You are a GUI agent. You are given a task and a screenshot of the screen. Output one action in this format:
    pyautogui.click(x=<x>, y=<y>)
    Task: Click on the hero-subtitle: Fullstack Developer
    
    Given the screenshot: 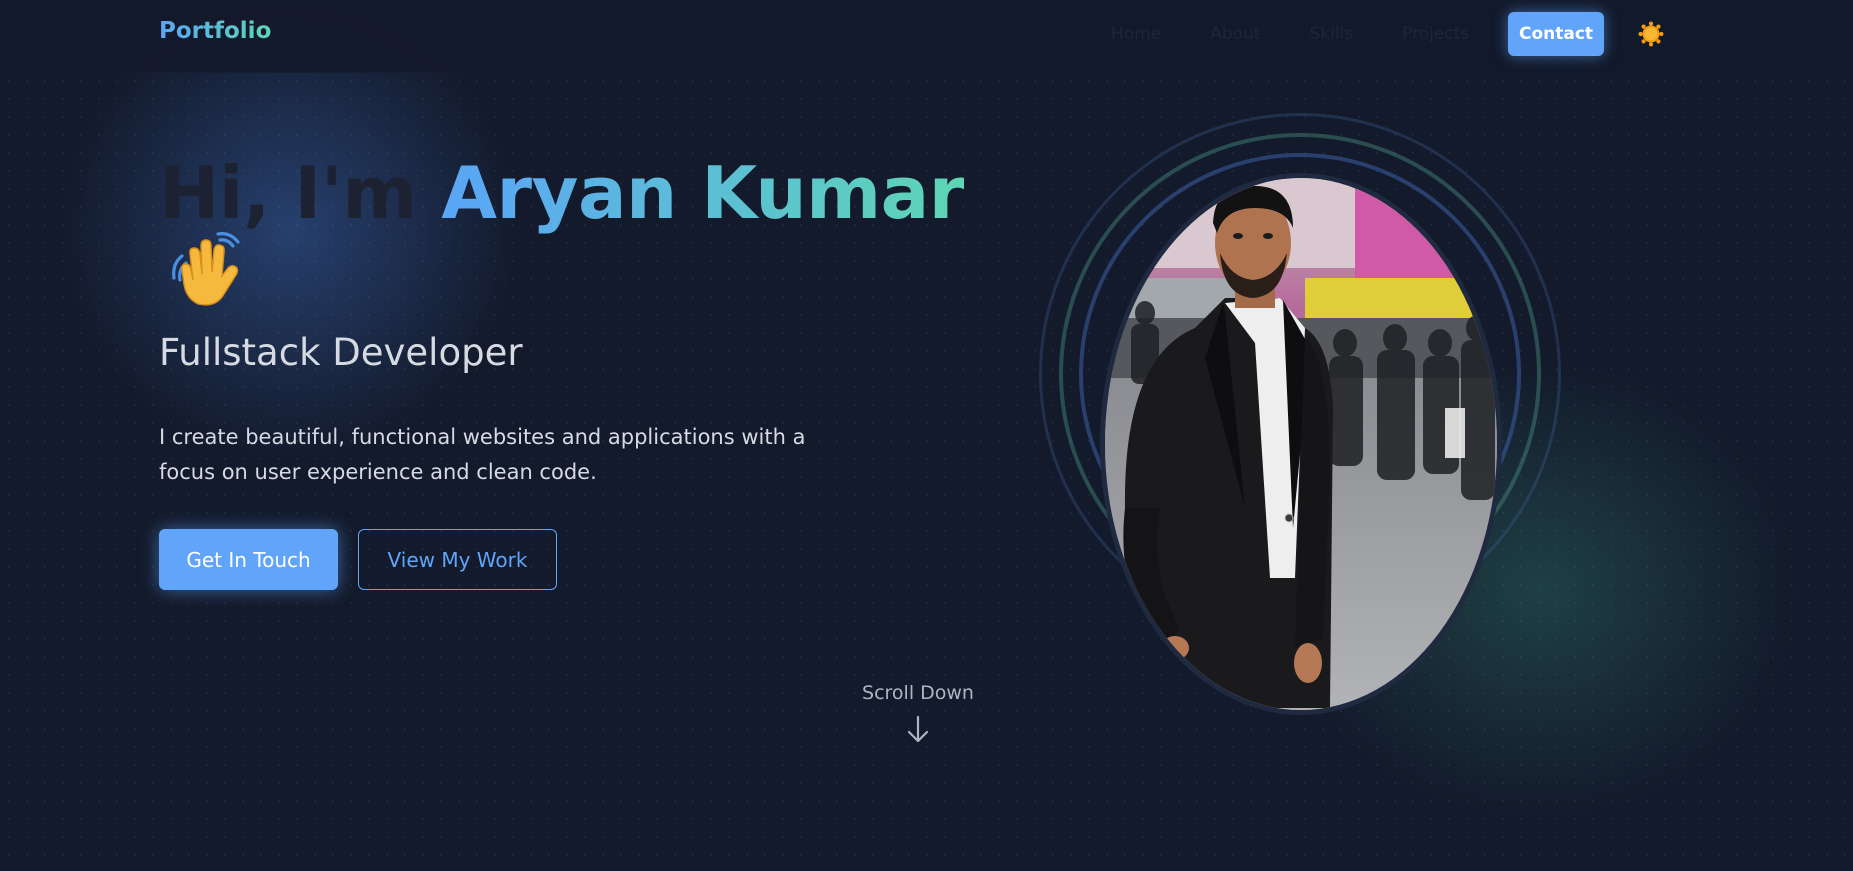 What is the action you would take?
    pyautogui.click(x=341, y=352)
    